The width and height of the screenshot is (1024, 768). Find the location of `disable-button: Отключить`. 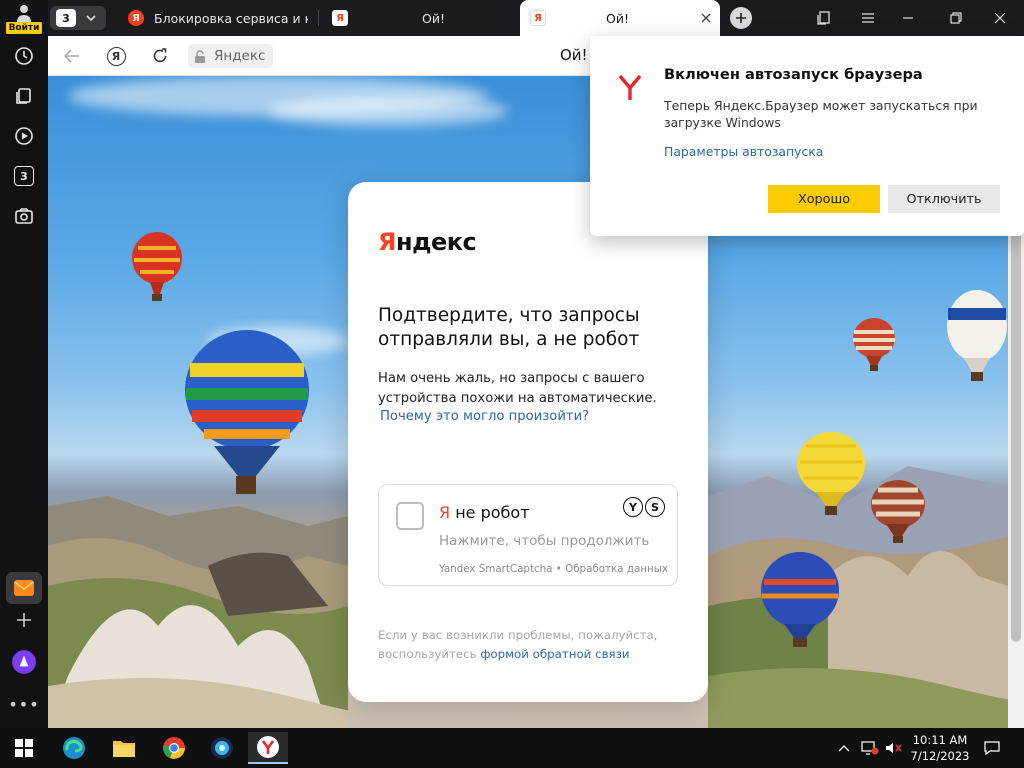

disable-button: Отключить is located at coordinates (944, 199).